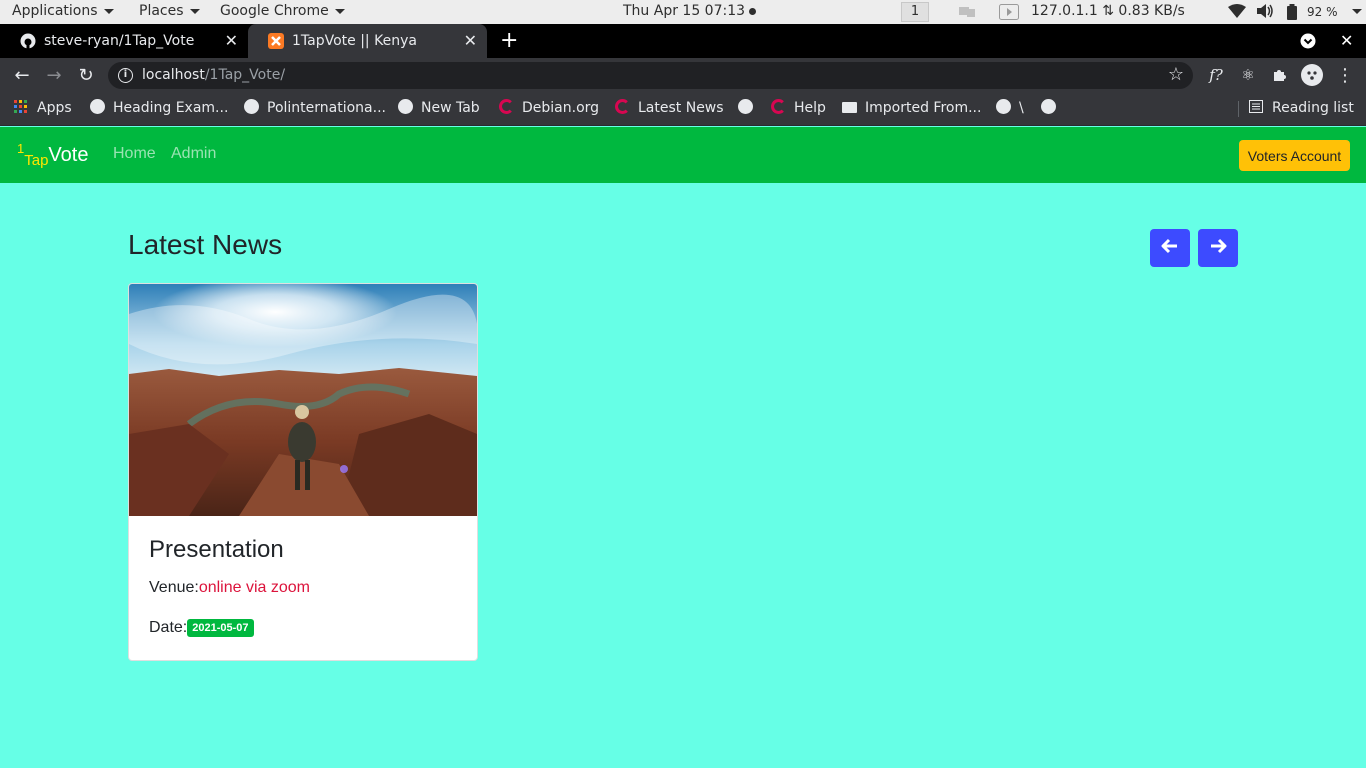 The image size is (1366, 768). What do you see at coordinates (690, 11) in the screenshot?
I see `clock: Thu Apr 15 07:13` at bounding box center [690, 11].